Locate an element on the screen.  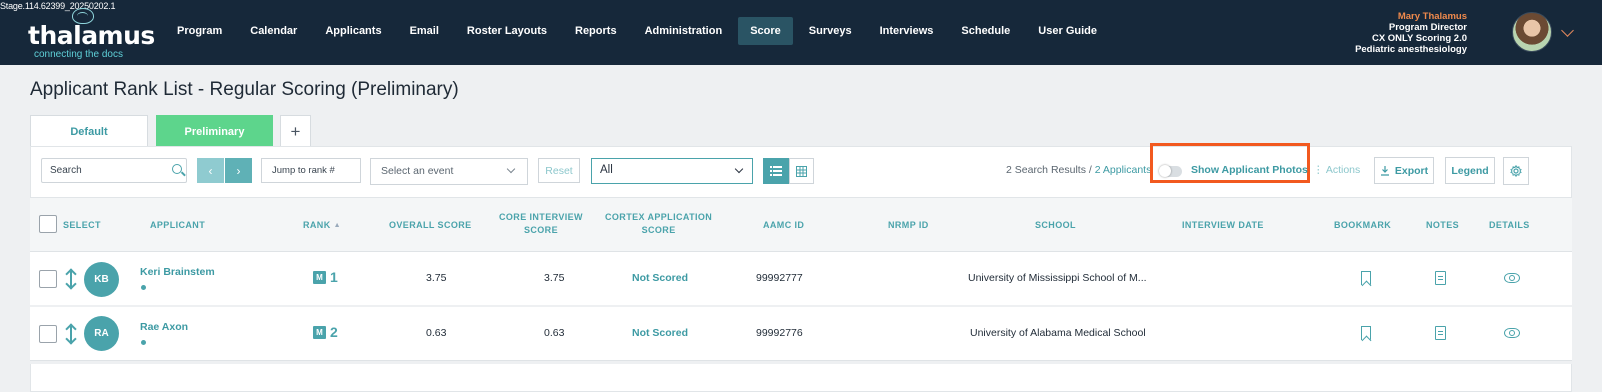
legend-button: Legend is located at coordinates (1470, 170).